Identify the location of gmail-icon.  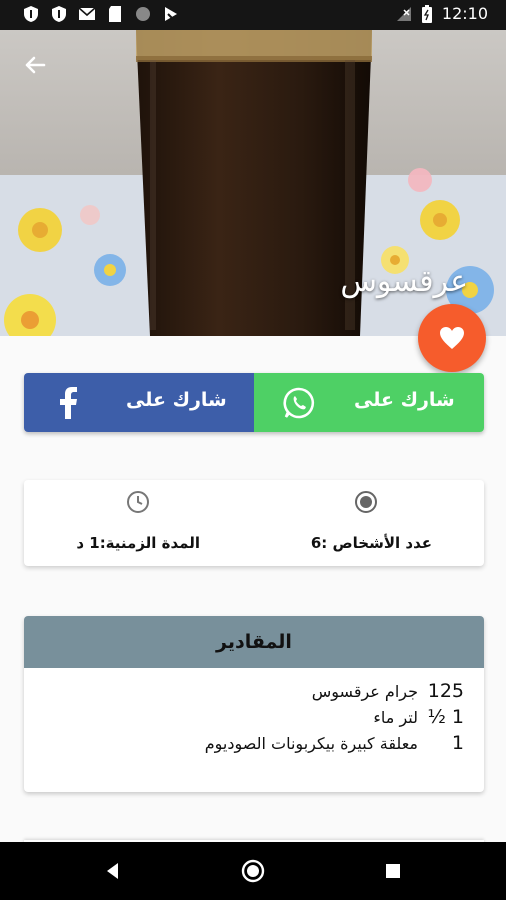
(87, 13).